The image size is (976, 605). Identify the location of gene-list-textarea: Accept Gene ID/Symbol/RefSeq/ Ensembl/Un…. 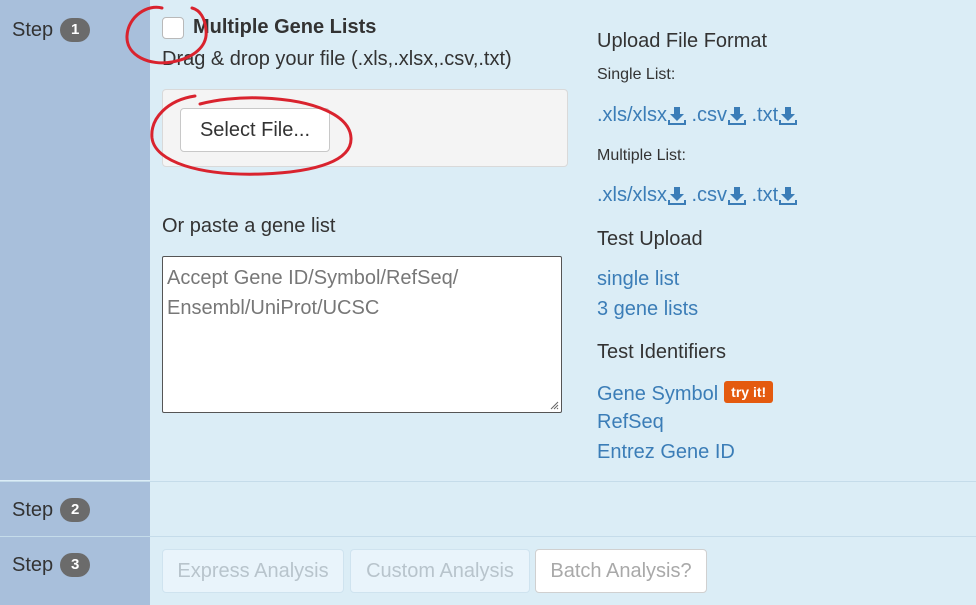
(362, 334).